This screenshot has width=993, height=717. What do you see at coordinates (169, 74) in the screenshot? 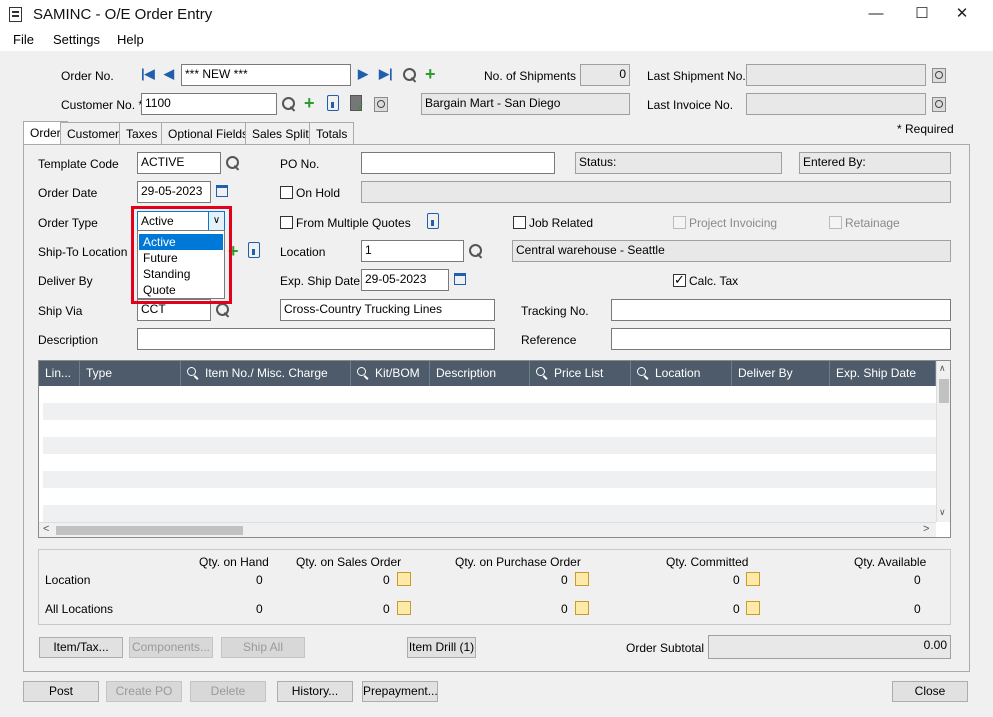
I see `previous-record-icon: ◀` at bounding box center [169, 74].